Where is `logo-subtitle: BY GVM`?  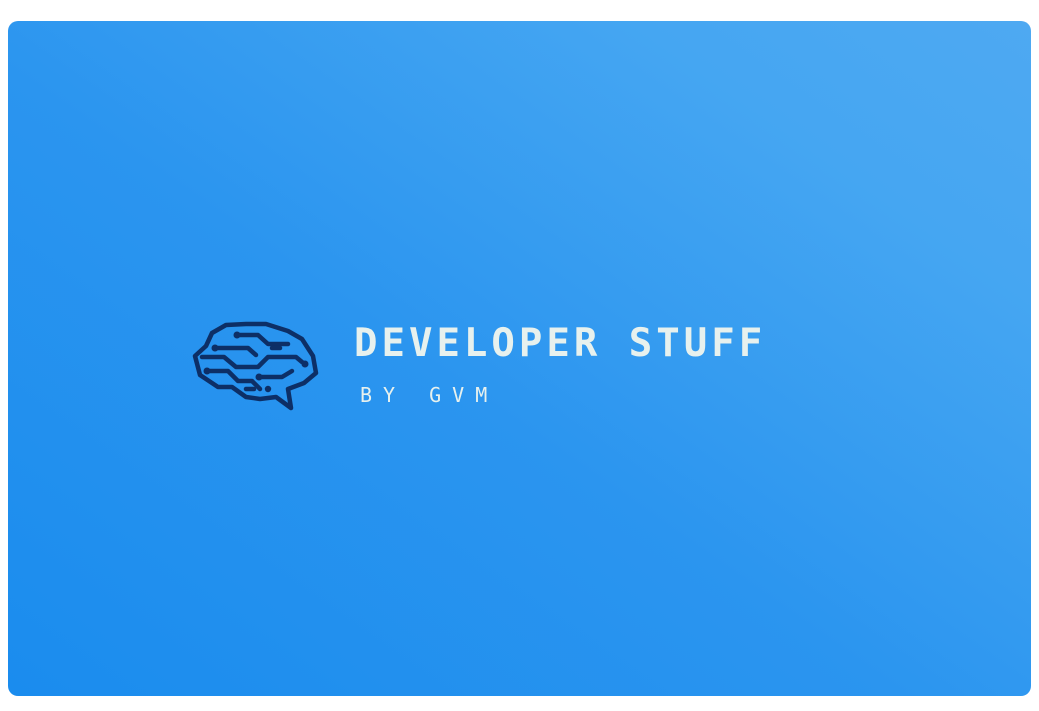 logo-subtitle: BY GVM is located at coordinates (429, 395).